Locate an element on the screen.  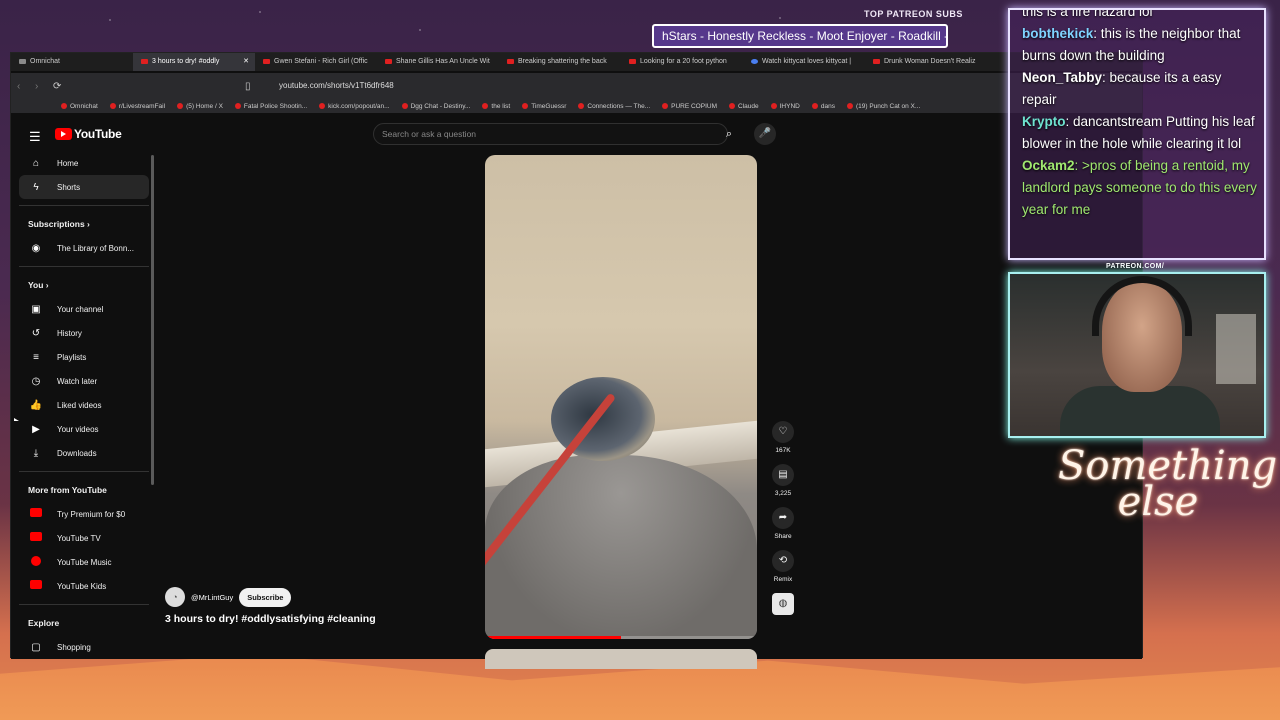
bookmark-item: (5) Home / X is located at coordinates (200, 106).